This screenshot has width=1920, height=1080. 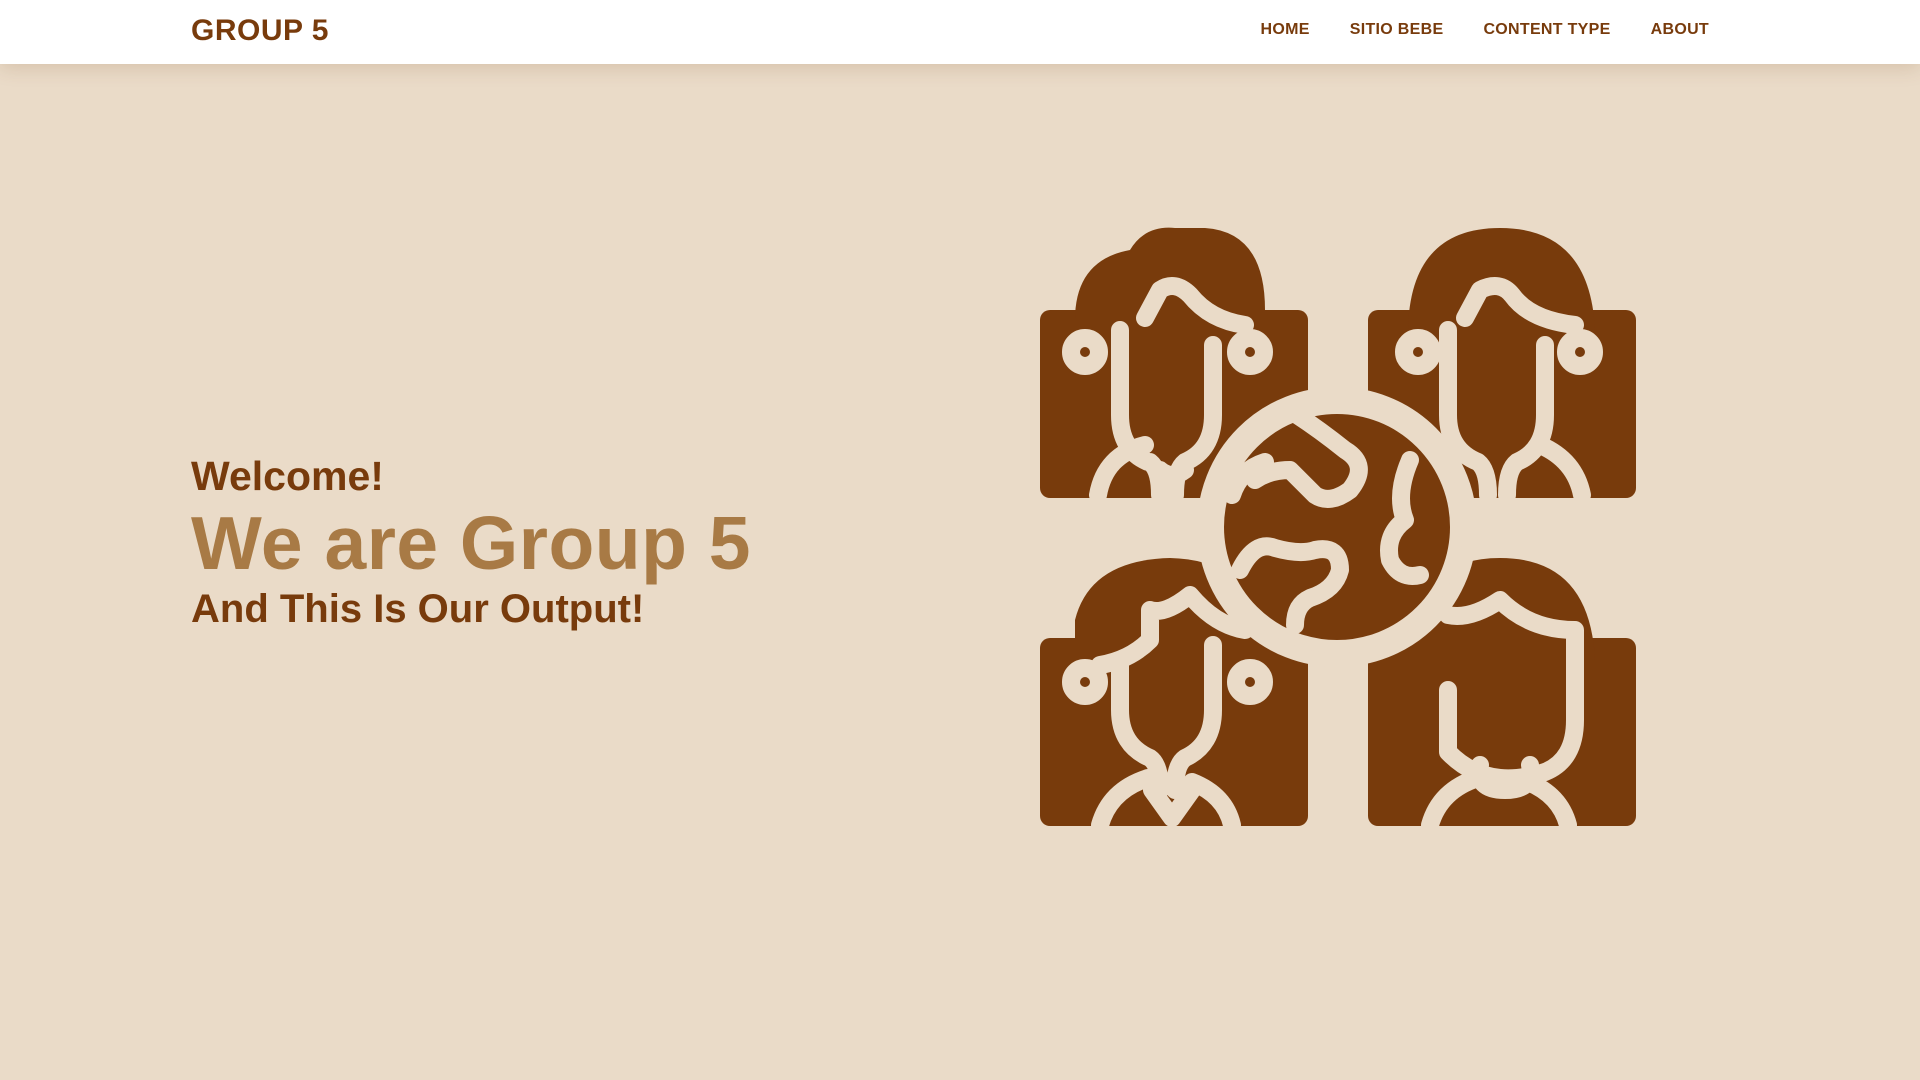 I want to click on hero-subline: And This Is Our Output!, so click(x=418, y=609).